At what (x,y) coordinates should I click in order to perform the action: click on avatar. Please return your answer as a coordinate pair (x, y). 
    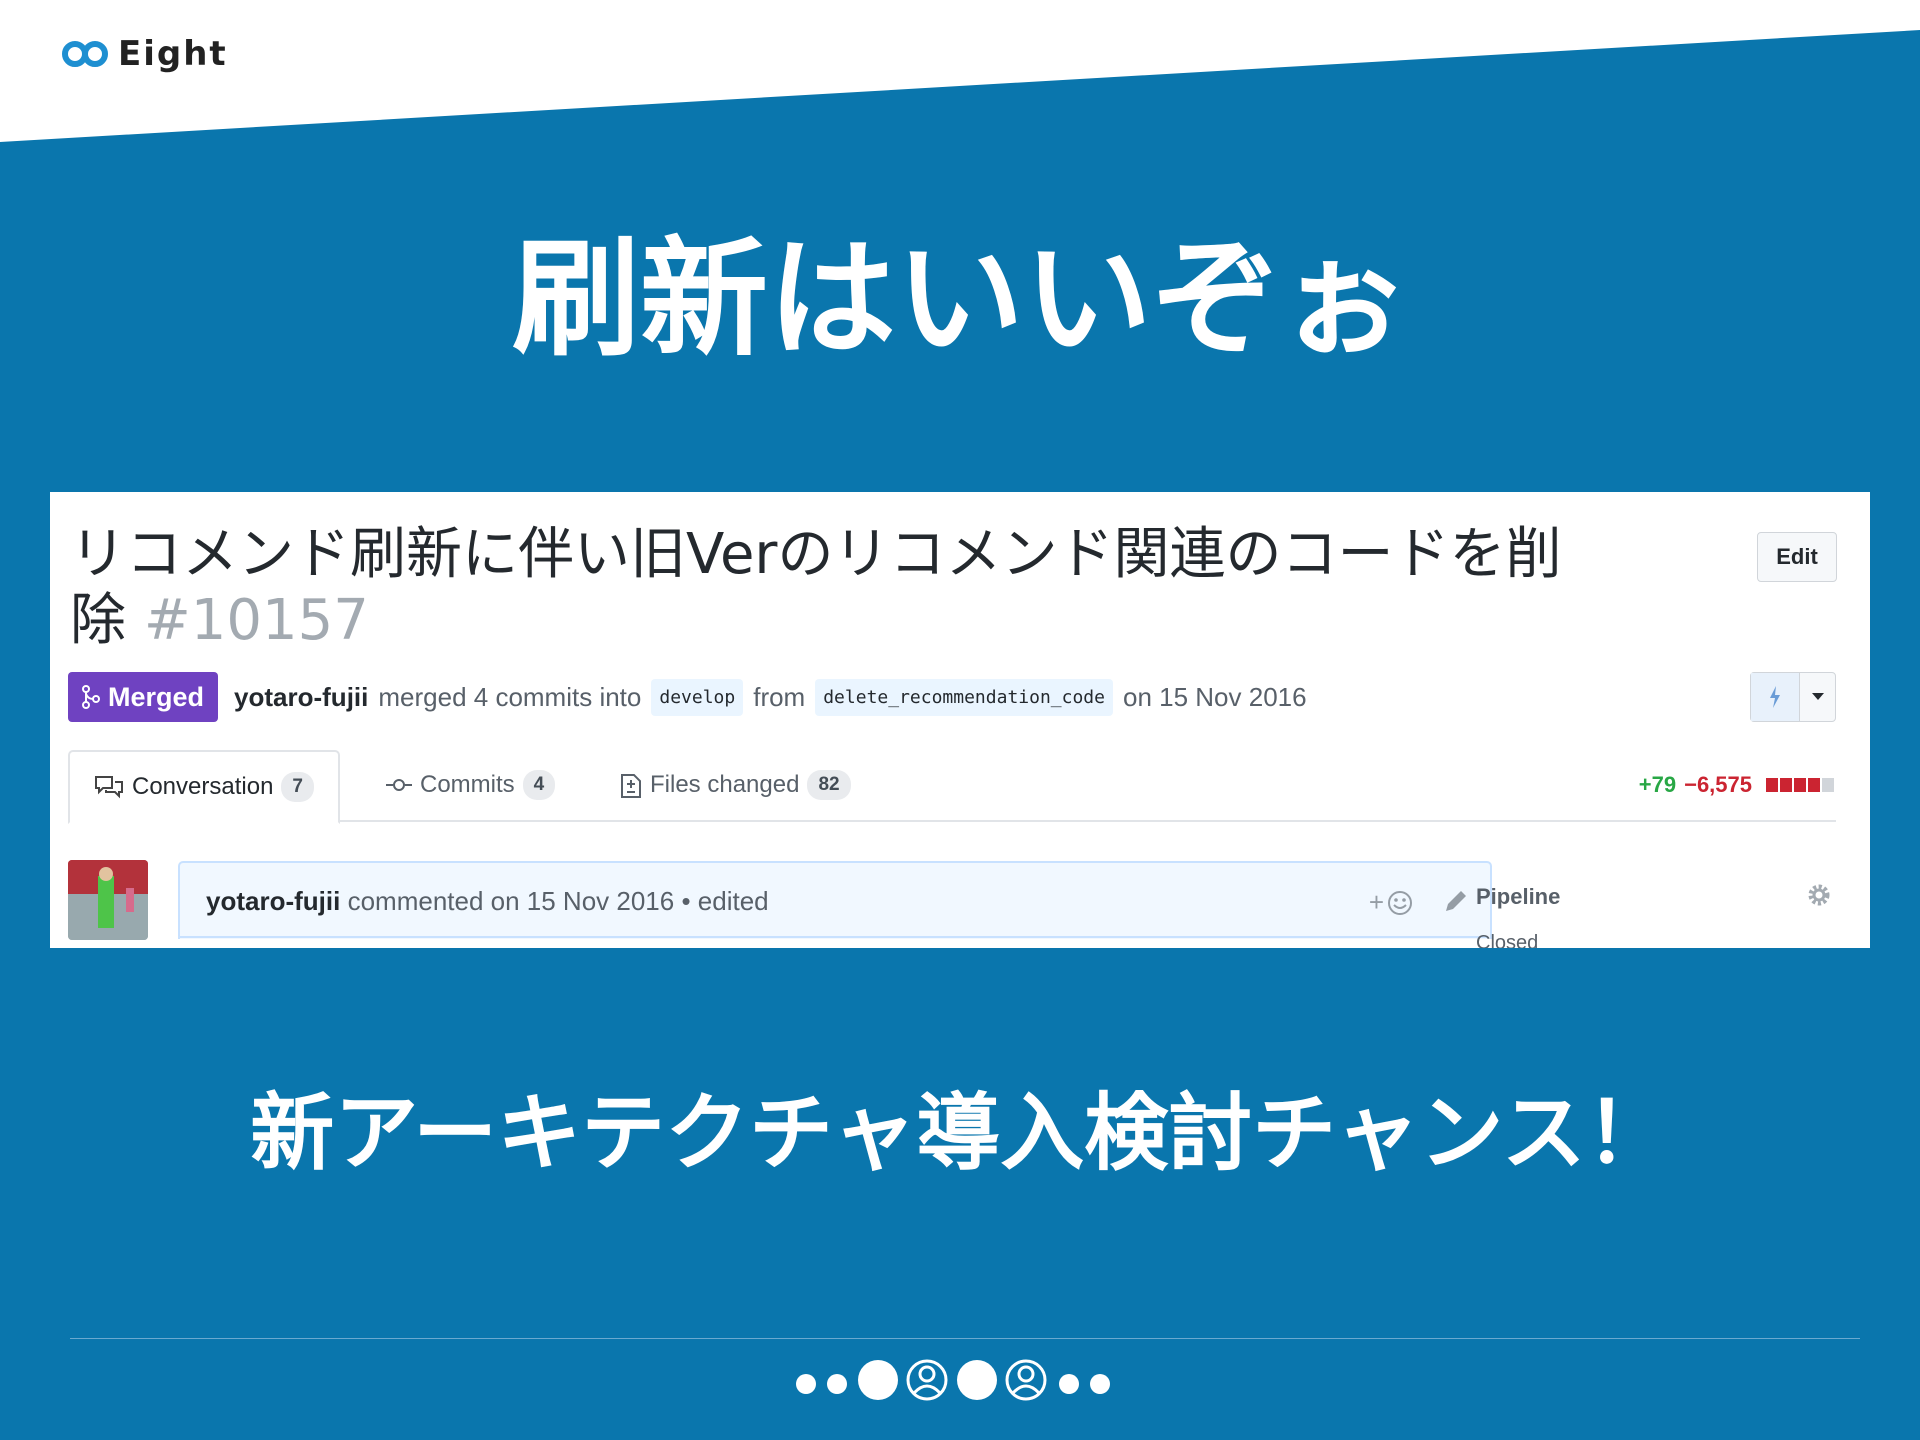
    Looking at the image, I should click on (108, 900).